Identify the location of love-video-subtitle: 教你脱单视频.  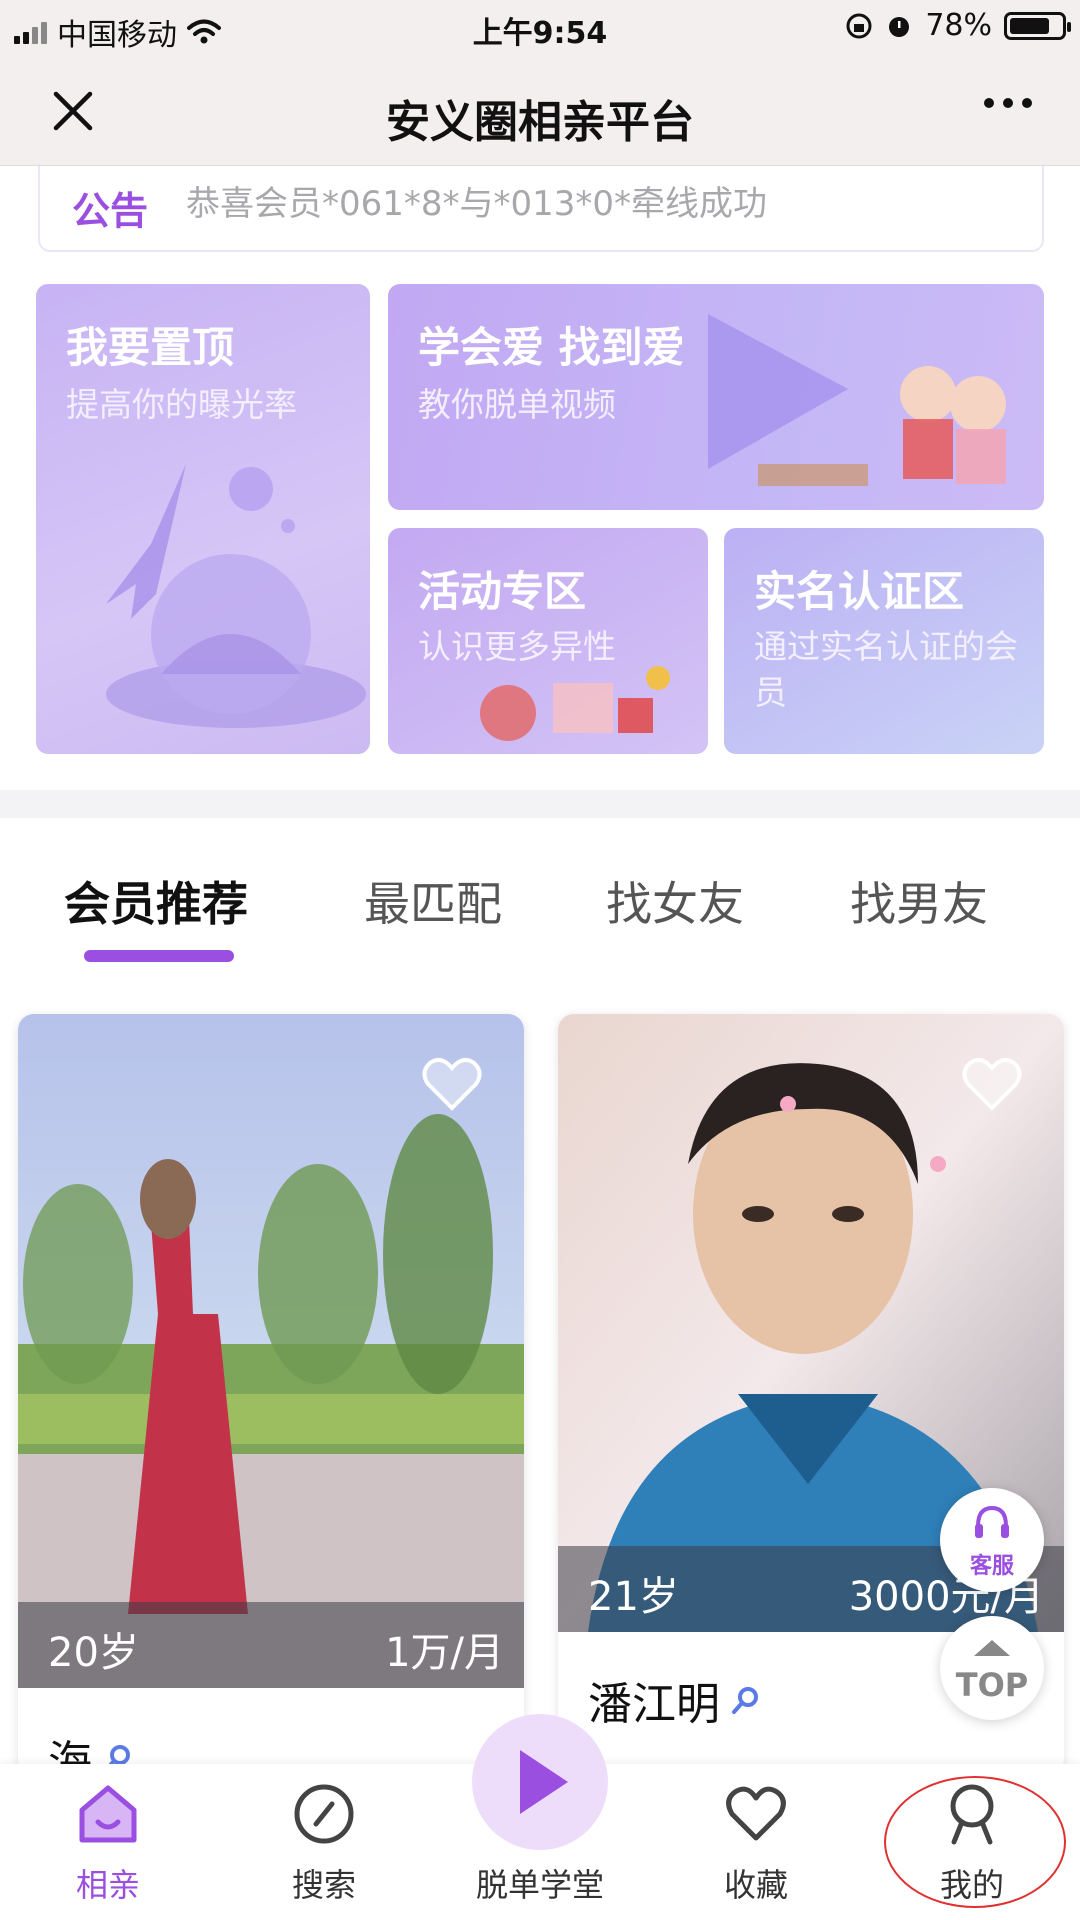
(517, 404).